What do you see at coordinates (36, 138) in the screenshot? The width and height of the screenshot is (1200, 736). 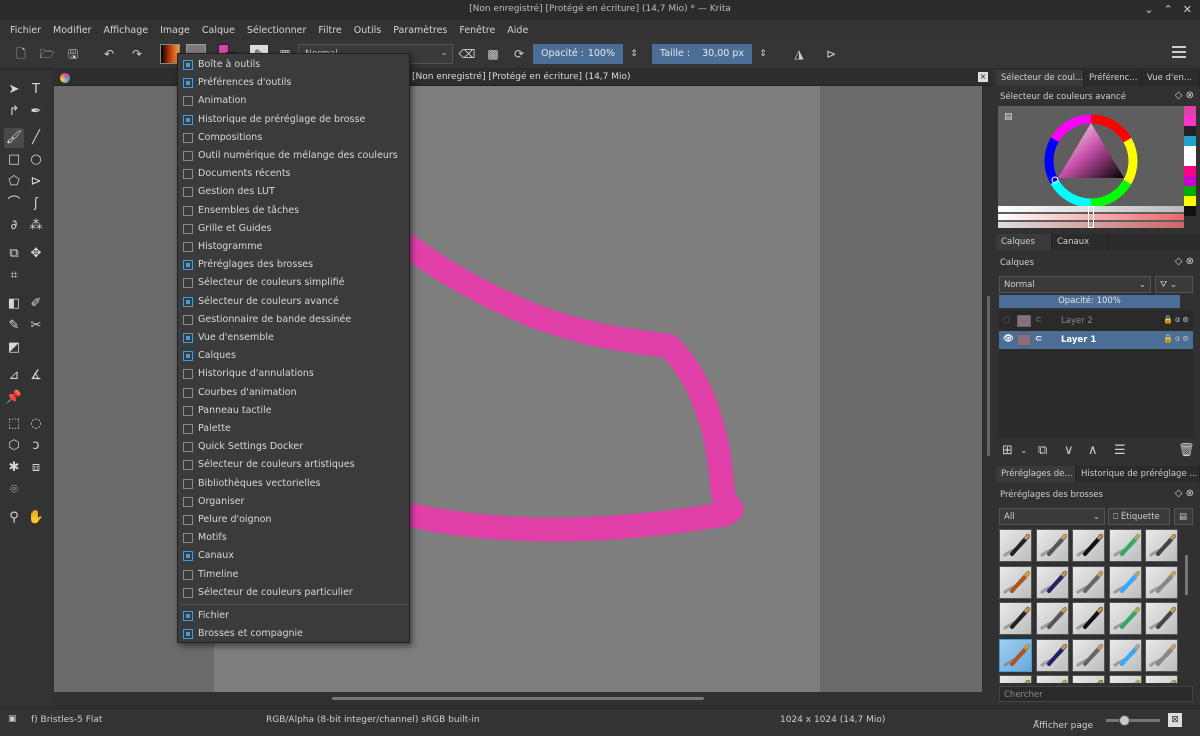 I see `line-tool-icon: ╱` at bounding box center [36, 138].